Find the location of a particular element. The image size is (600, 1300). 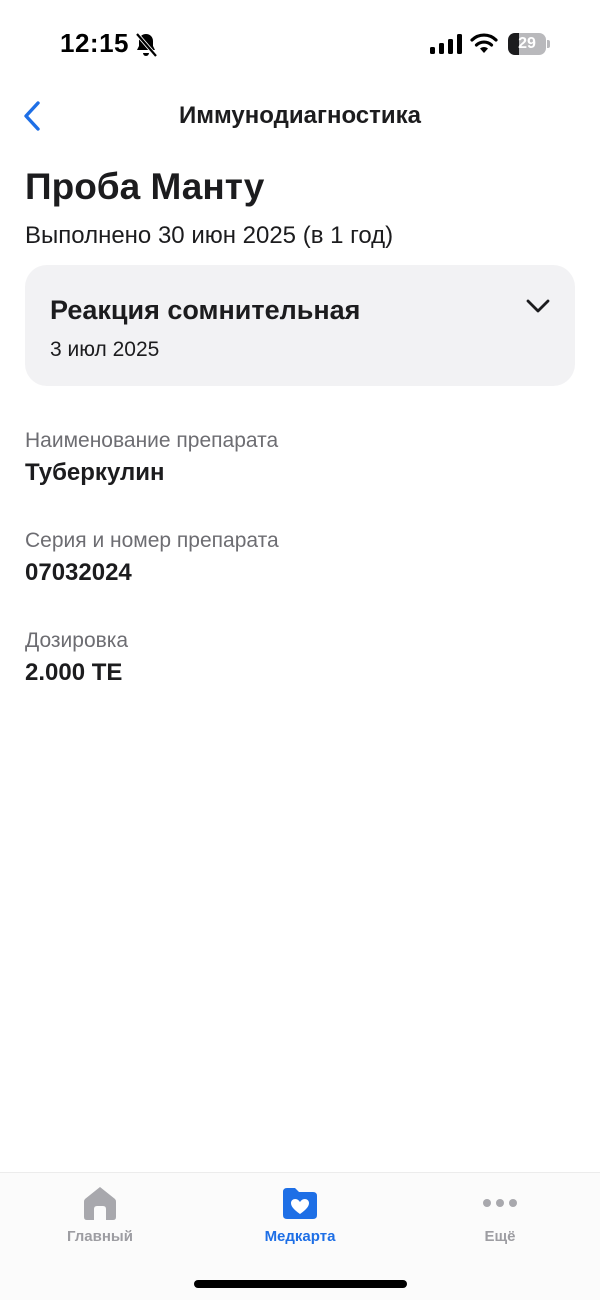

field-dosage: Дозировка 2.000 ТЕ is located at coordinates (300, 658).